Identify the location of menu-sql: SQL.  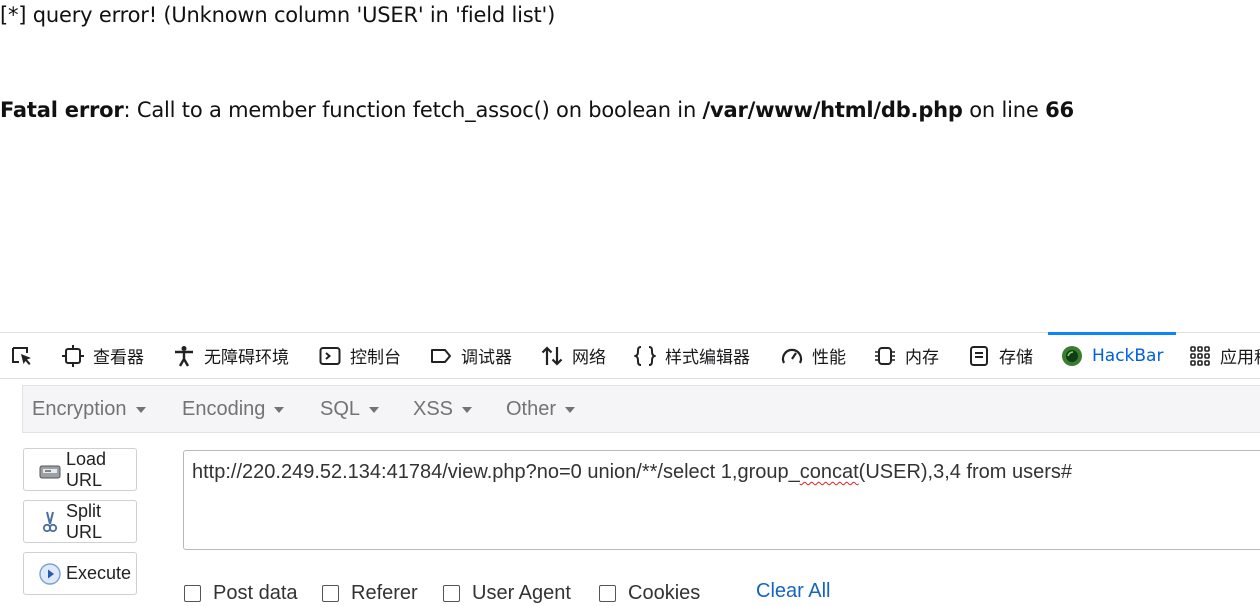
(350, 409).